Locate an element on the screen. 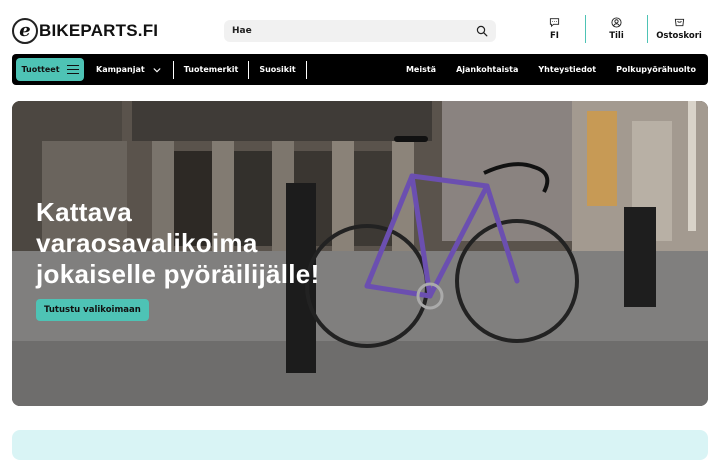  nav-item-label: Suosikit is located at coordinates (277, 69).